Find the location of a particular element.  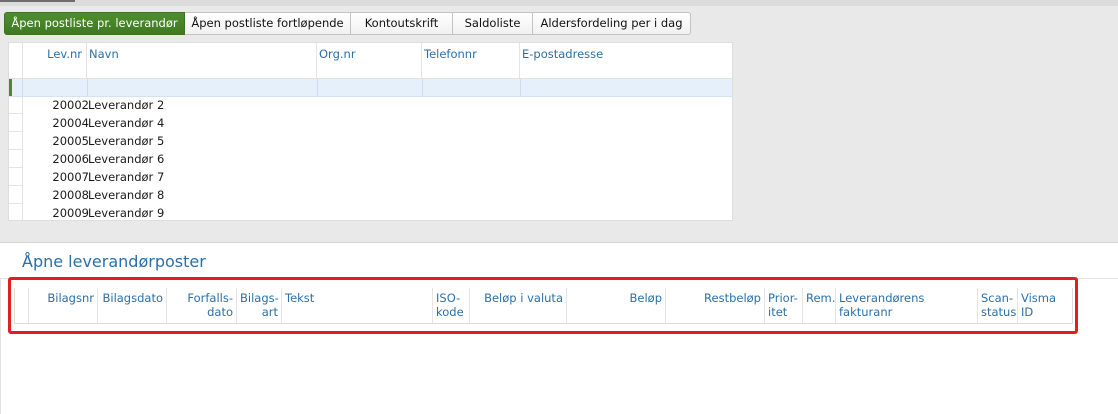

table-row: 20006 Leverandør 6 is located at coordinates (370, 159).